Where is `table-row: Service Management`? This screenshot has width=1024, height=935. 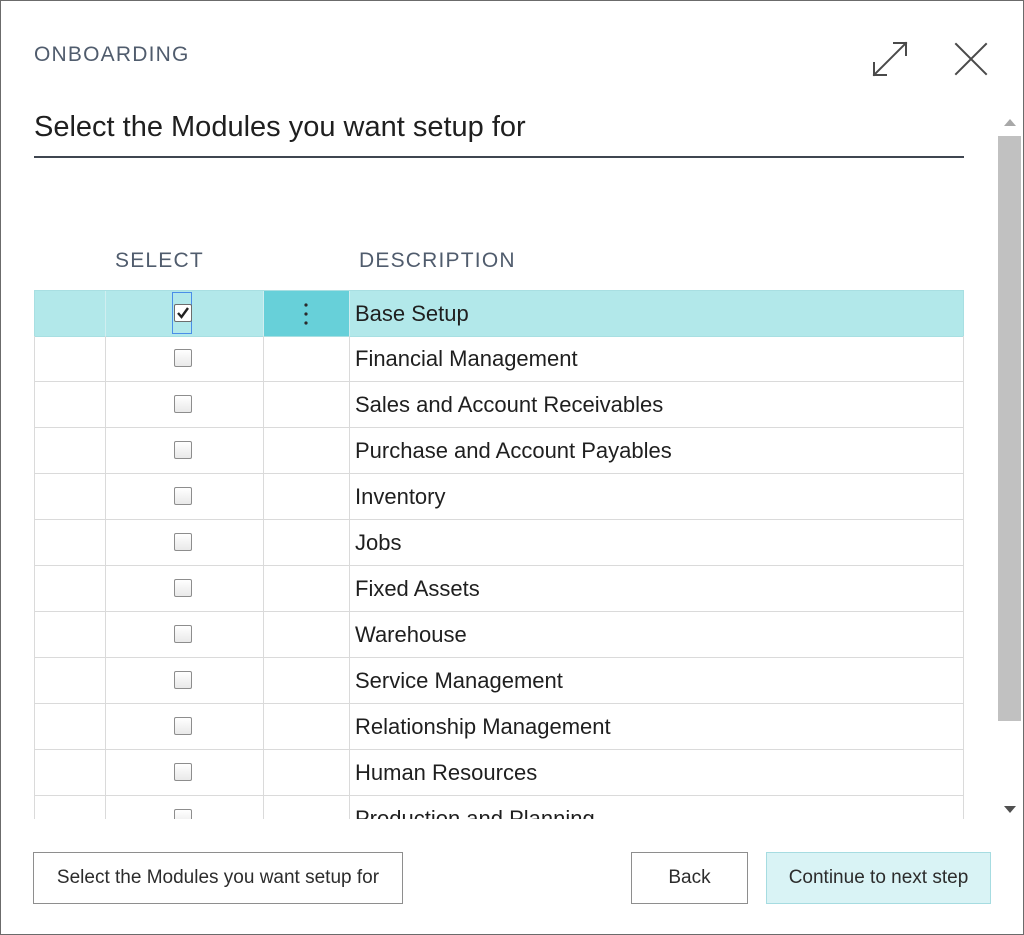
table-row: Service Management is located at coordinates (499, 681).